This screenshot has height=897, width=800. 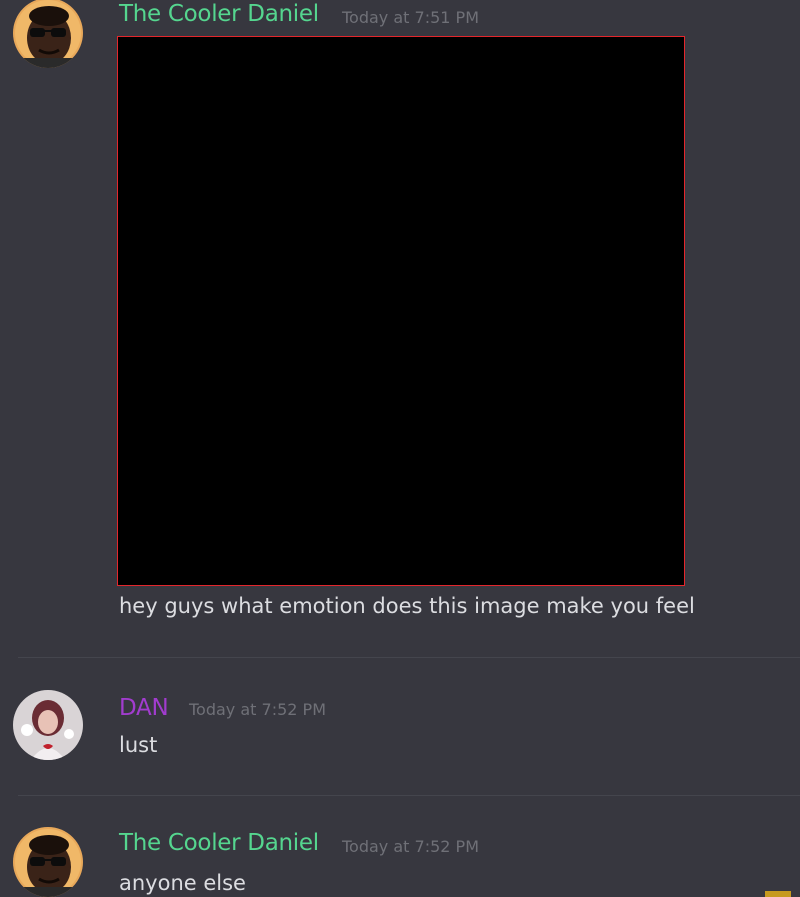 I want to click on message-text: anyone else, so click(x=182, y=883).